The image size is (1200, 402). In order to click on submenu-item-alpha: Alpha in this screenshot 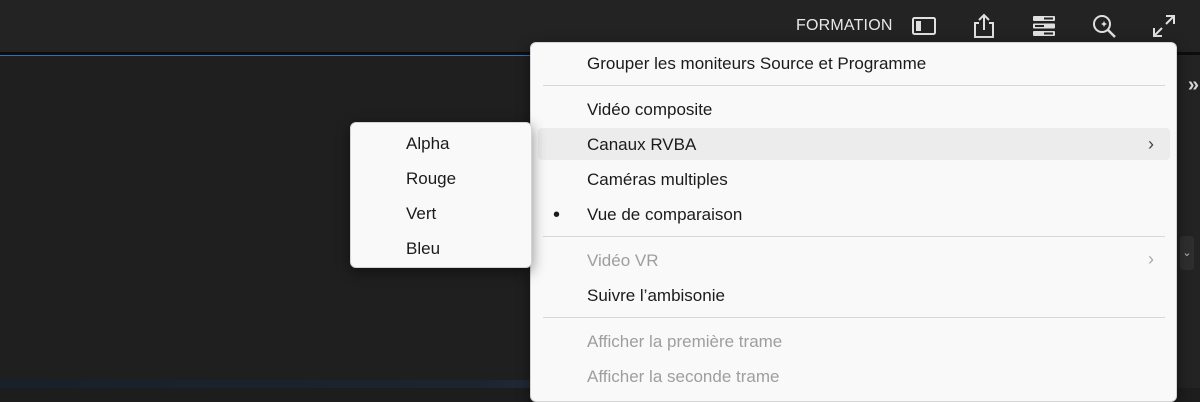, I will do `click(427, 144)`.